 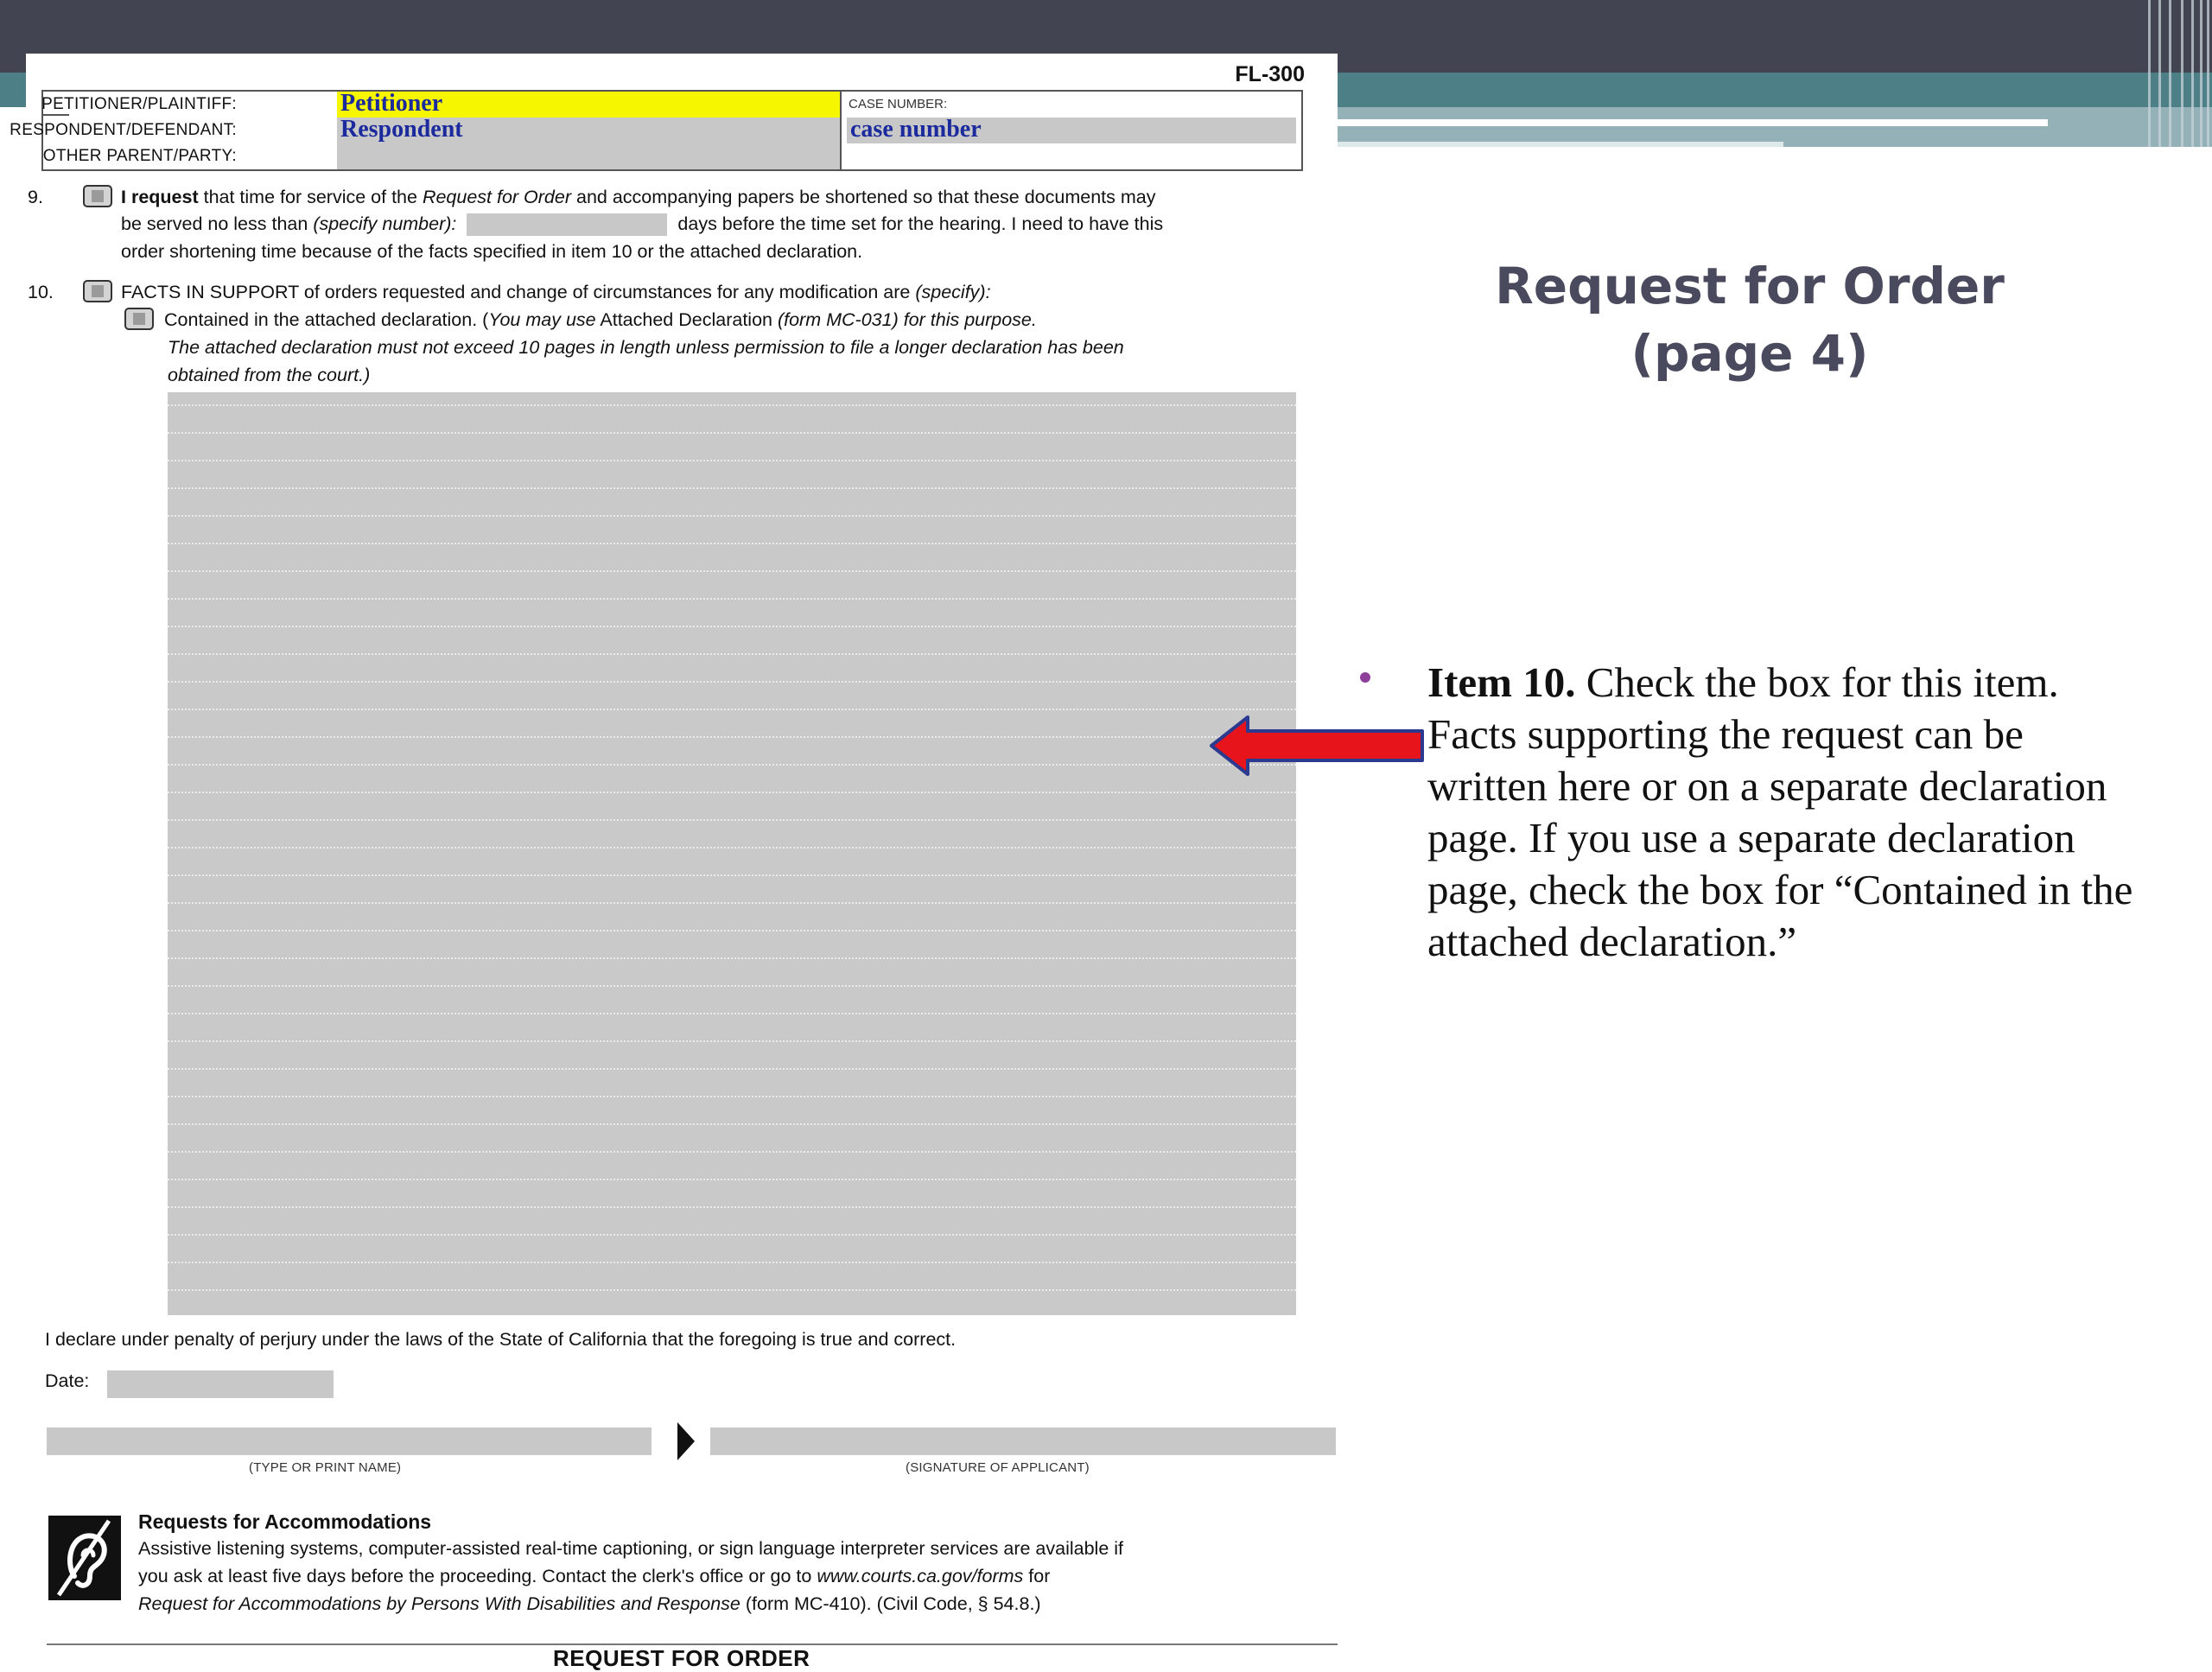 What do you see at coordinates (41, 292) in the screenshot?
I see `item-10-number: 10.` at bounding box center [41, 292].